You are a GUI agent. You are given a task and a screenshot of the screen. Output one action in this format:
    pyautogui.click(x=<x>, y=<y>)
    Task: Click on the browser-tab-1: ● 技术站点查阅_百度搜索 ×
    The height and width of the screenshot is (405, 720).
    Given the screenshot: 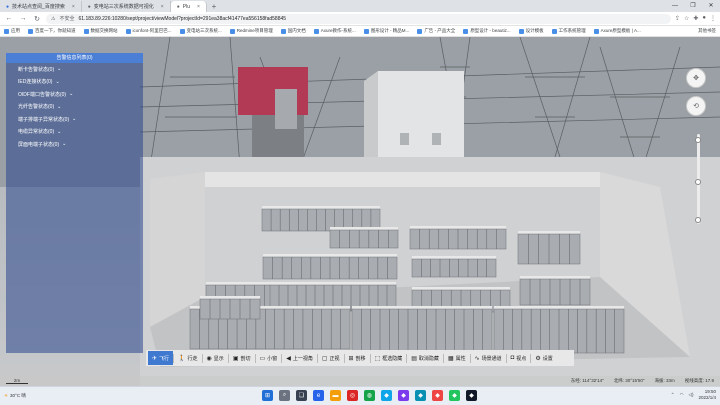 What is the action you would take?
    pyautogui.click(x=41, y=6)
    